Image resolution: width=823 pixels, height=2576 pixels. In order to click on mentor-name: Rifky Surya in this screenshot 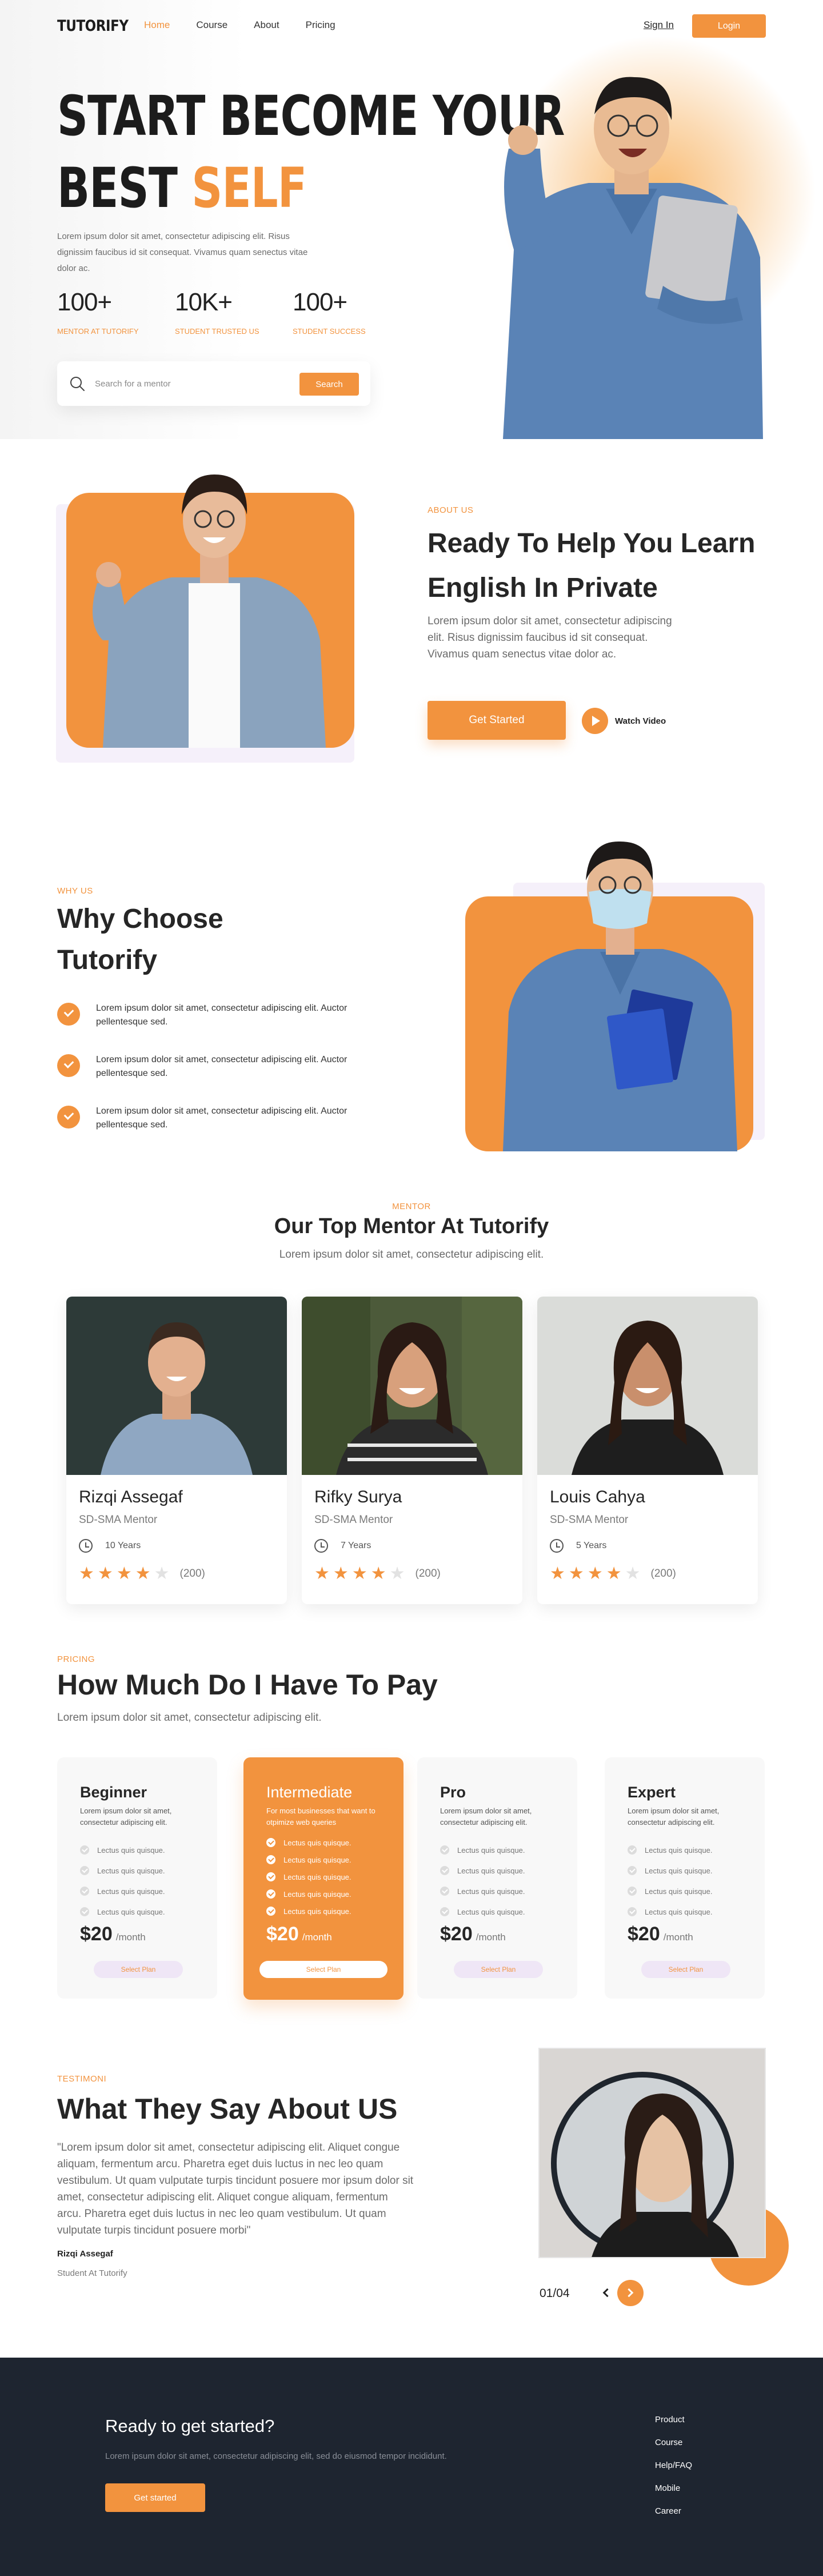, I will do `click(358, 1497)`.